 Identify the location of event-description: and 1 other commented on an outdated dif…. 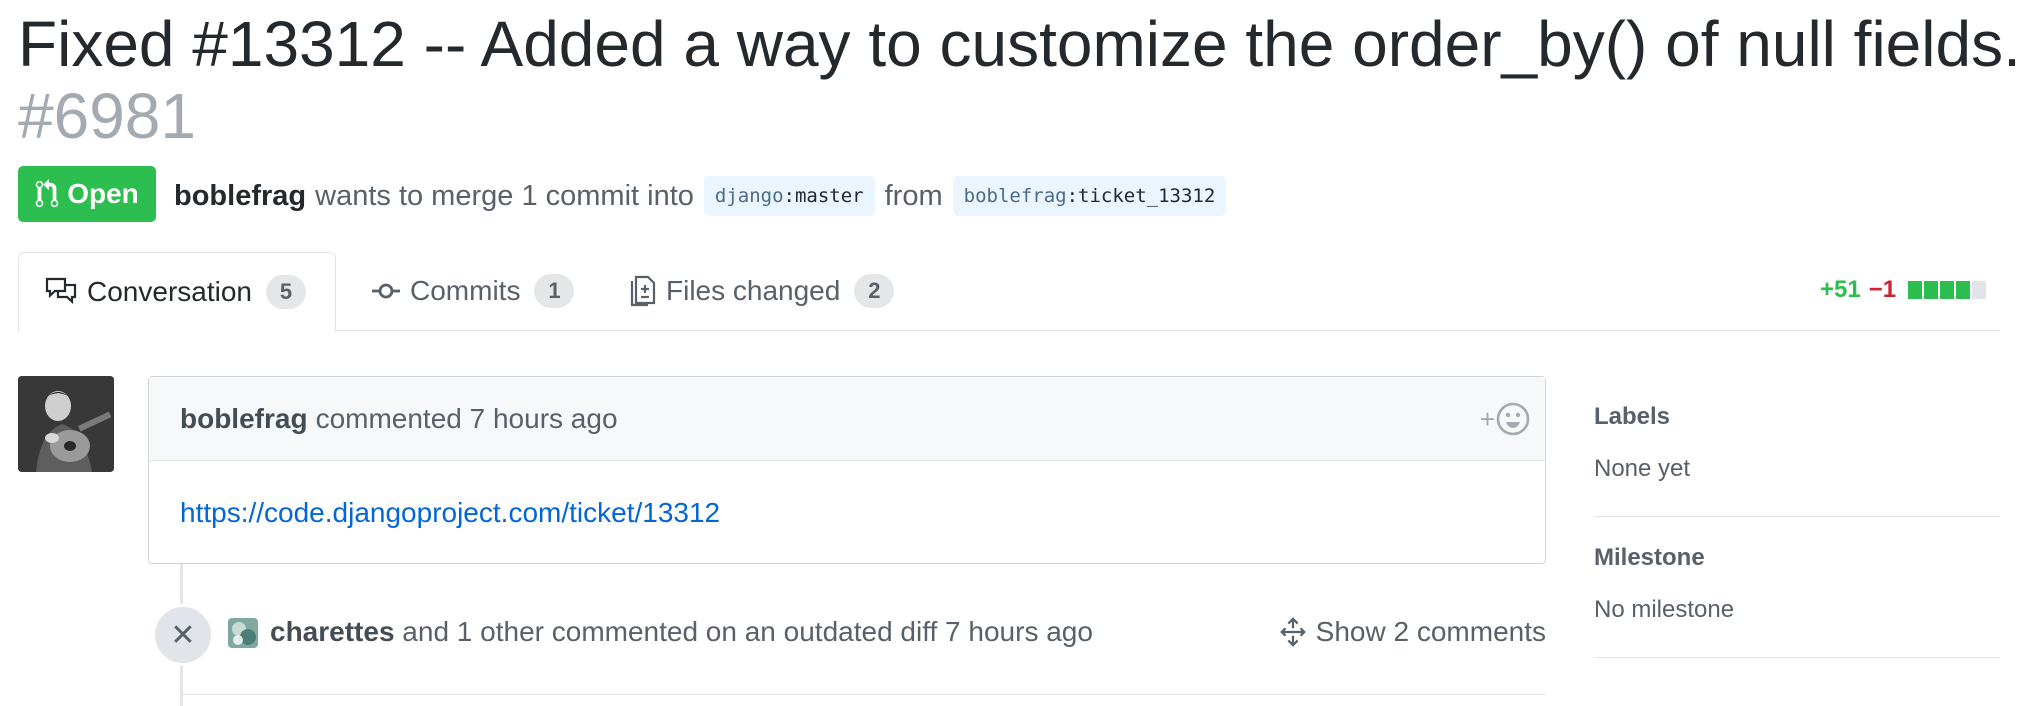
(743, 631).